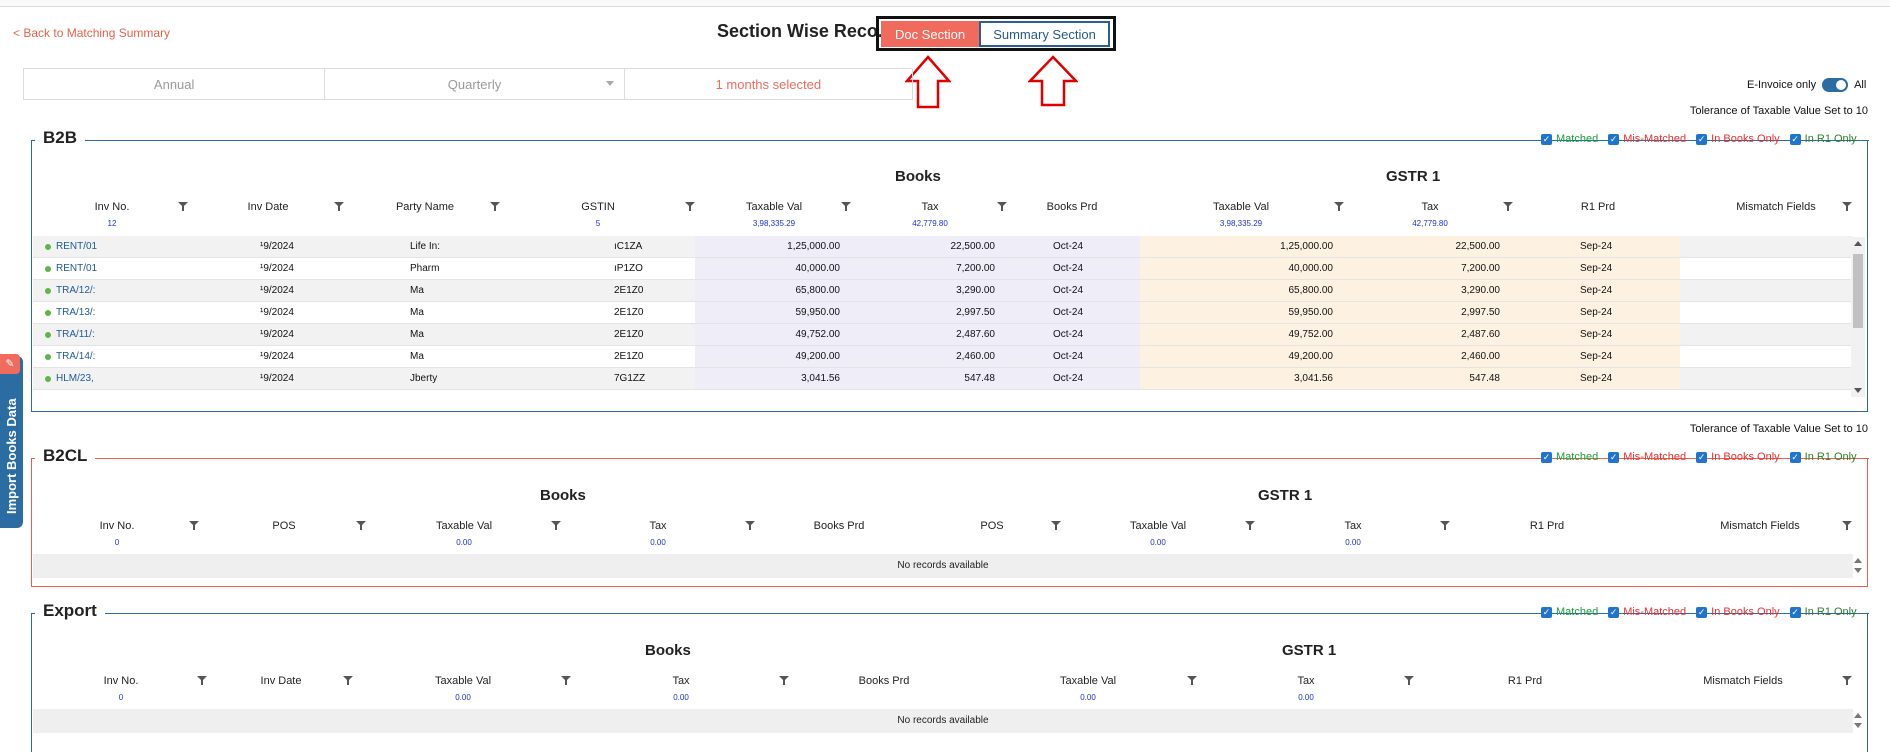  I want to click on cell-taxable-val: 49,200.00, so click(818, 356).